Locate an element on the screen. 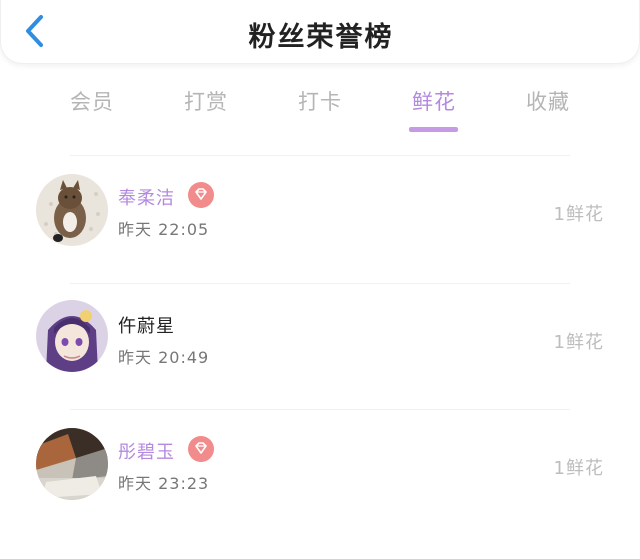 This screenshot has height=559, width=640. anime-girl-avatar-icon is located at coordinates (72, 336).